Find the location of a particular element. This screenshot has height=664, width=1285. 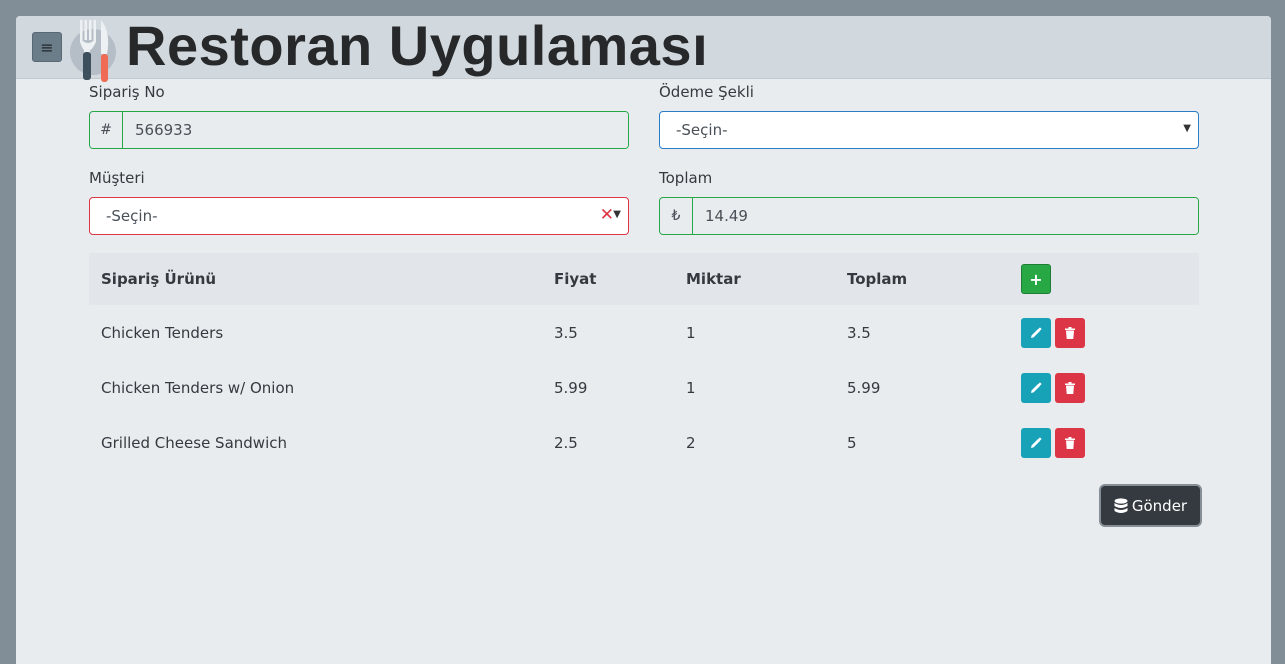

customer-label: Müşteri is located at coordinates (117, 178).